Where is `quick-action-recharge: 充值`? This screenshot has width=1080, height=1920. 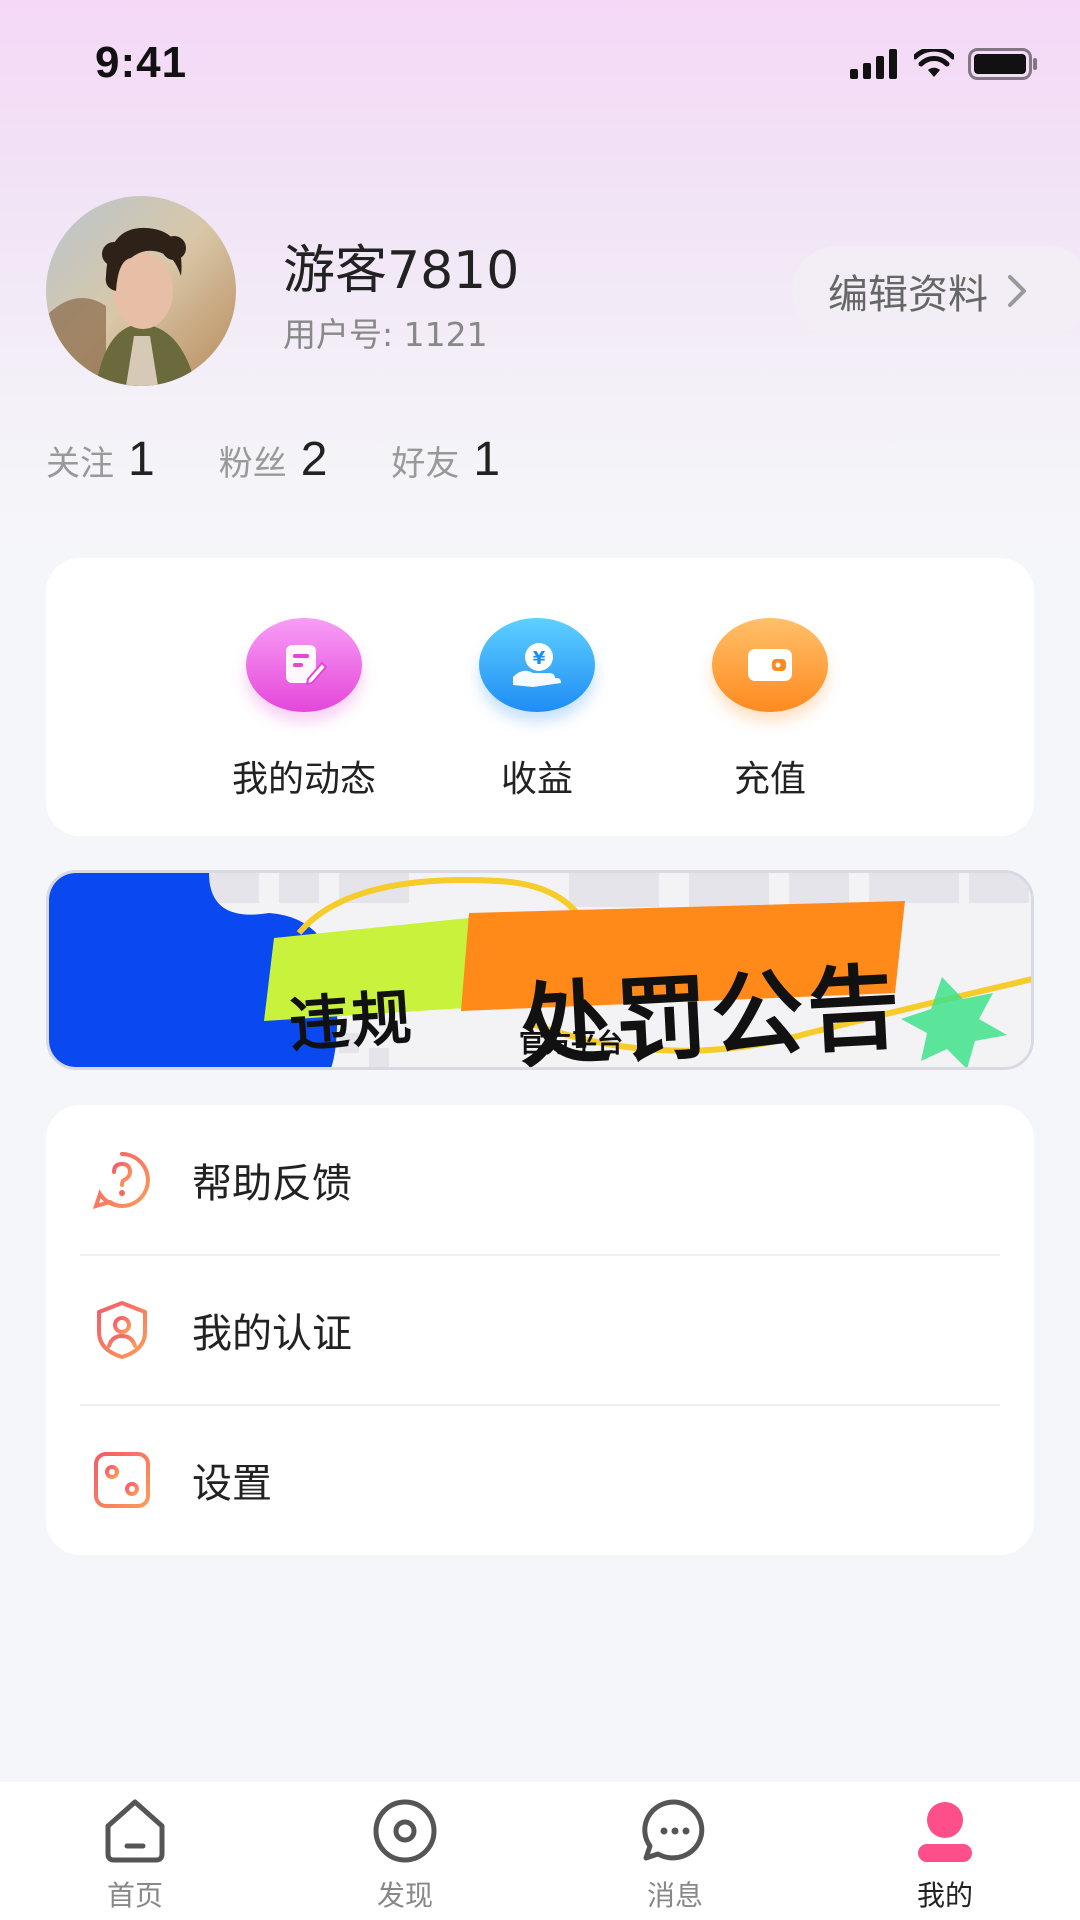 quick-action-recharge: 充值 is located at coordinates (770, 710).